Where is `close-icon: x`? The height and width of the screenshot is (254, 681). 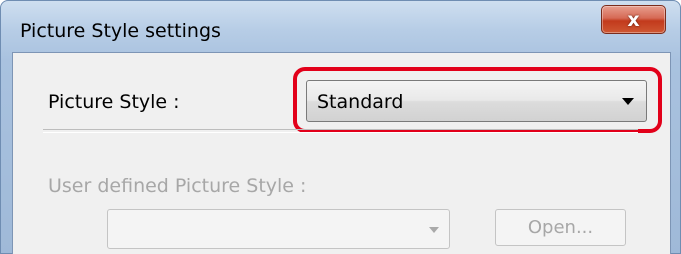
close-icon: x is located at coordinates (633, 19).